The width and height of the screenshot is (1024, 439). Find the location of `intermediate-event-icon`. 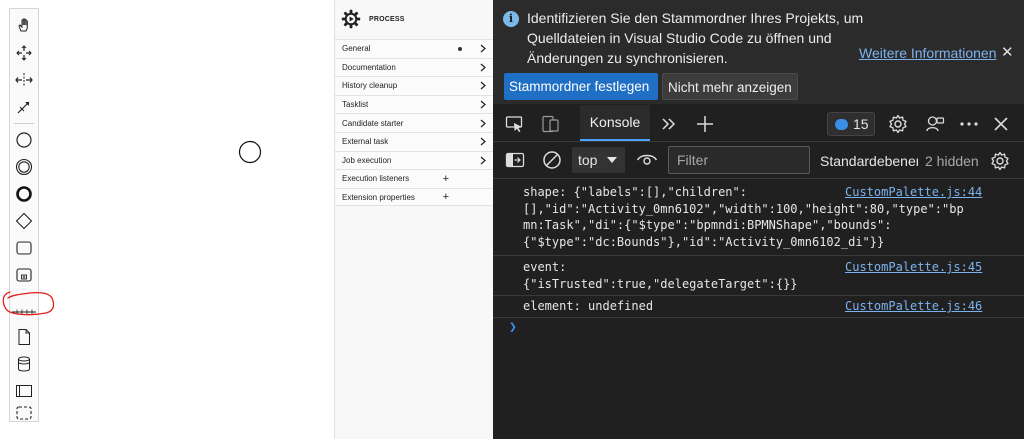

intermediate-event-icon is located at coordinates (24, 167).